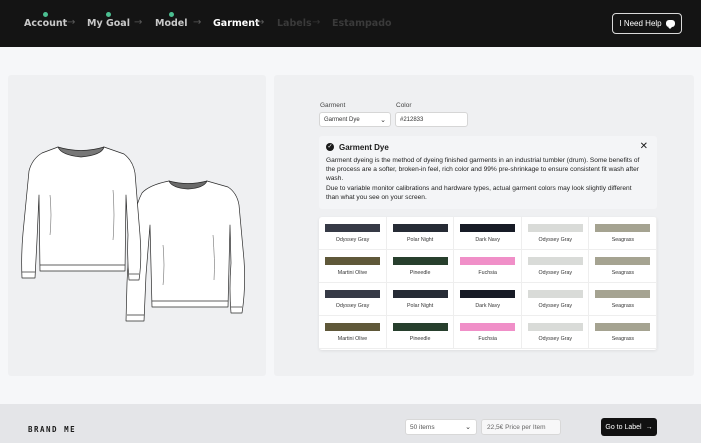  Describe the element at coordinates (441, 427) in the screenshot. I see `quantity-select: 50 items ⌄` at that location.